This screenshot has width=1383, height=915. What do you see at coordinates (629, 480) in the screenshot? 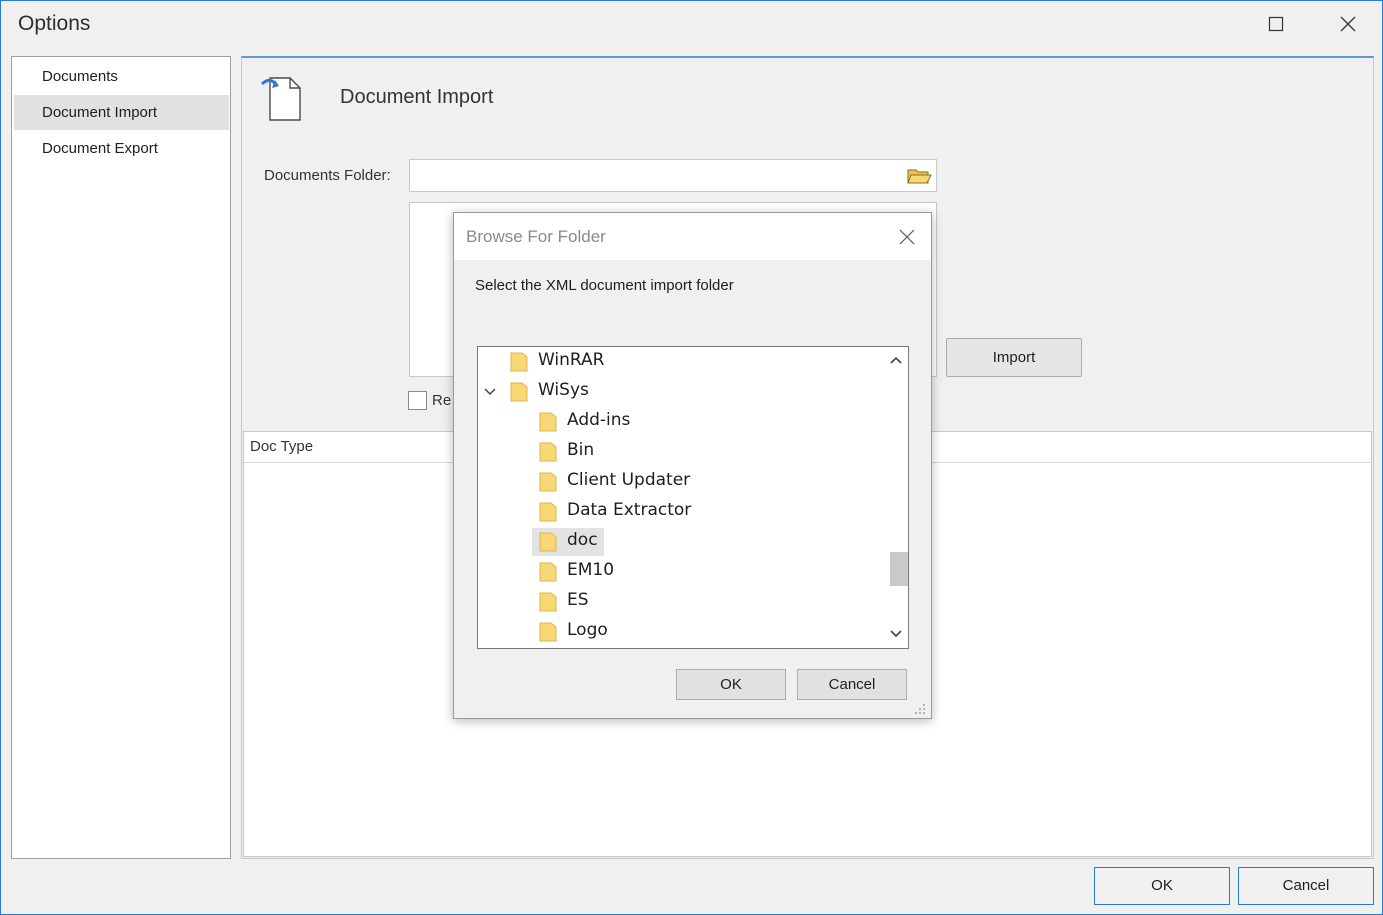
I see `tree-item-label: Client Updater` at bounding box center [629, 480].